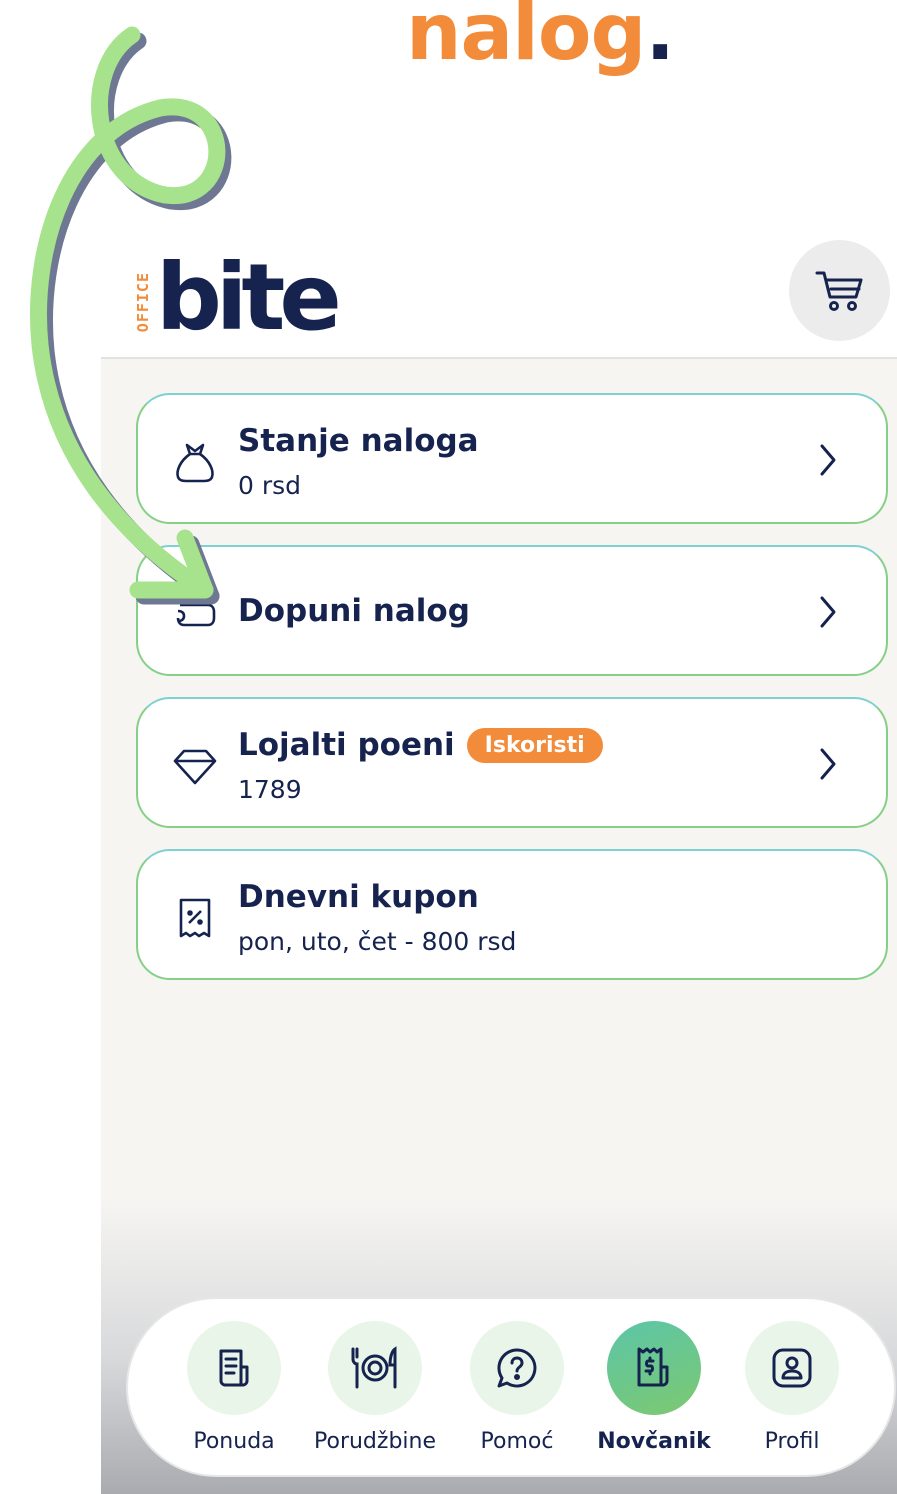  What do you see at coordinates (195, 767) in the screenshot?
I see `diamond-icon` at bounding box center [195, 767].